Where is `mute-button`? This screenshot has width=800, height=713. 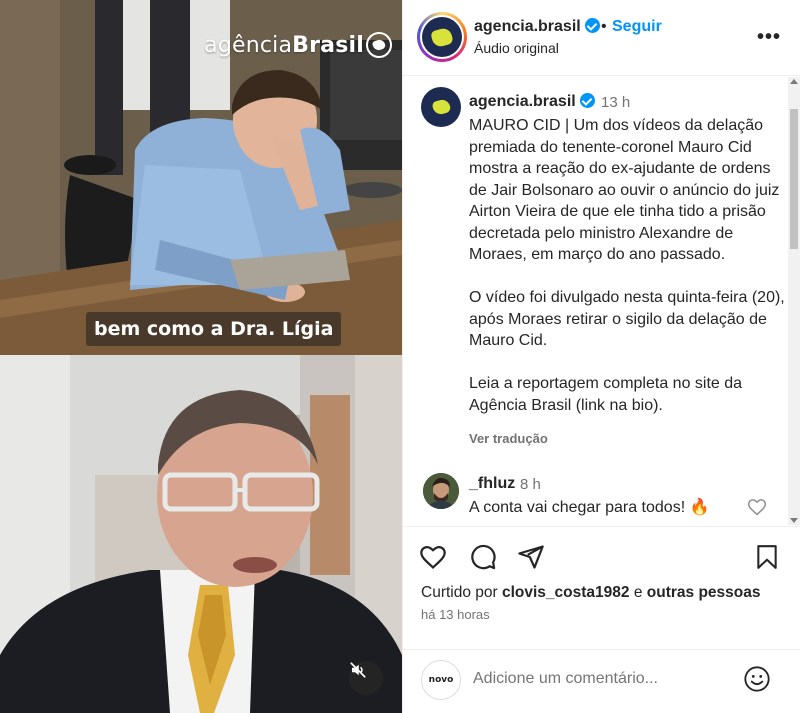 mute-button is located at coordinates (366, 678).